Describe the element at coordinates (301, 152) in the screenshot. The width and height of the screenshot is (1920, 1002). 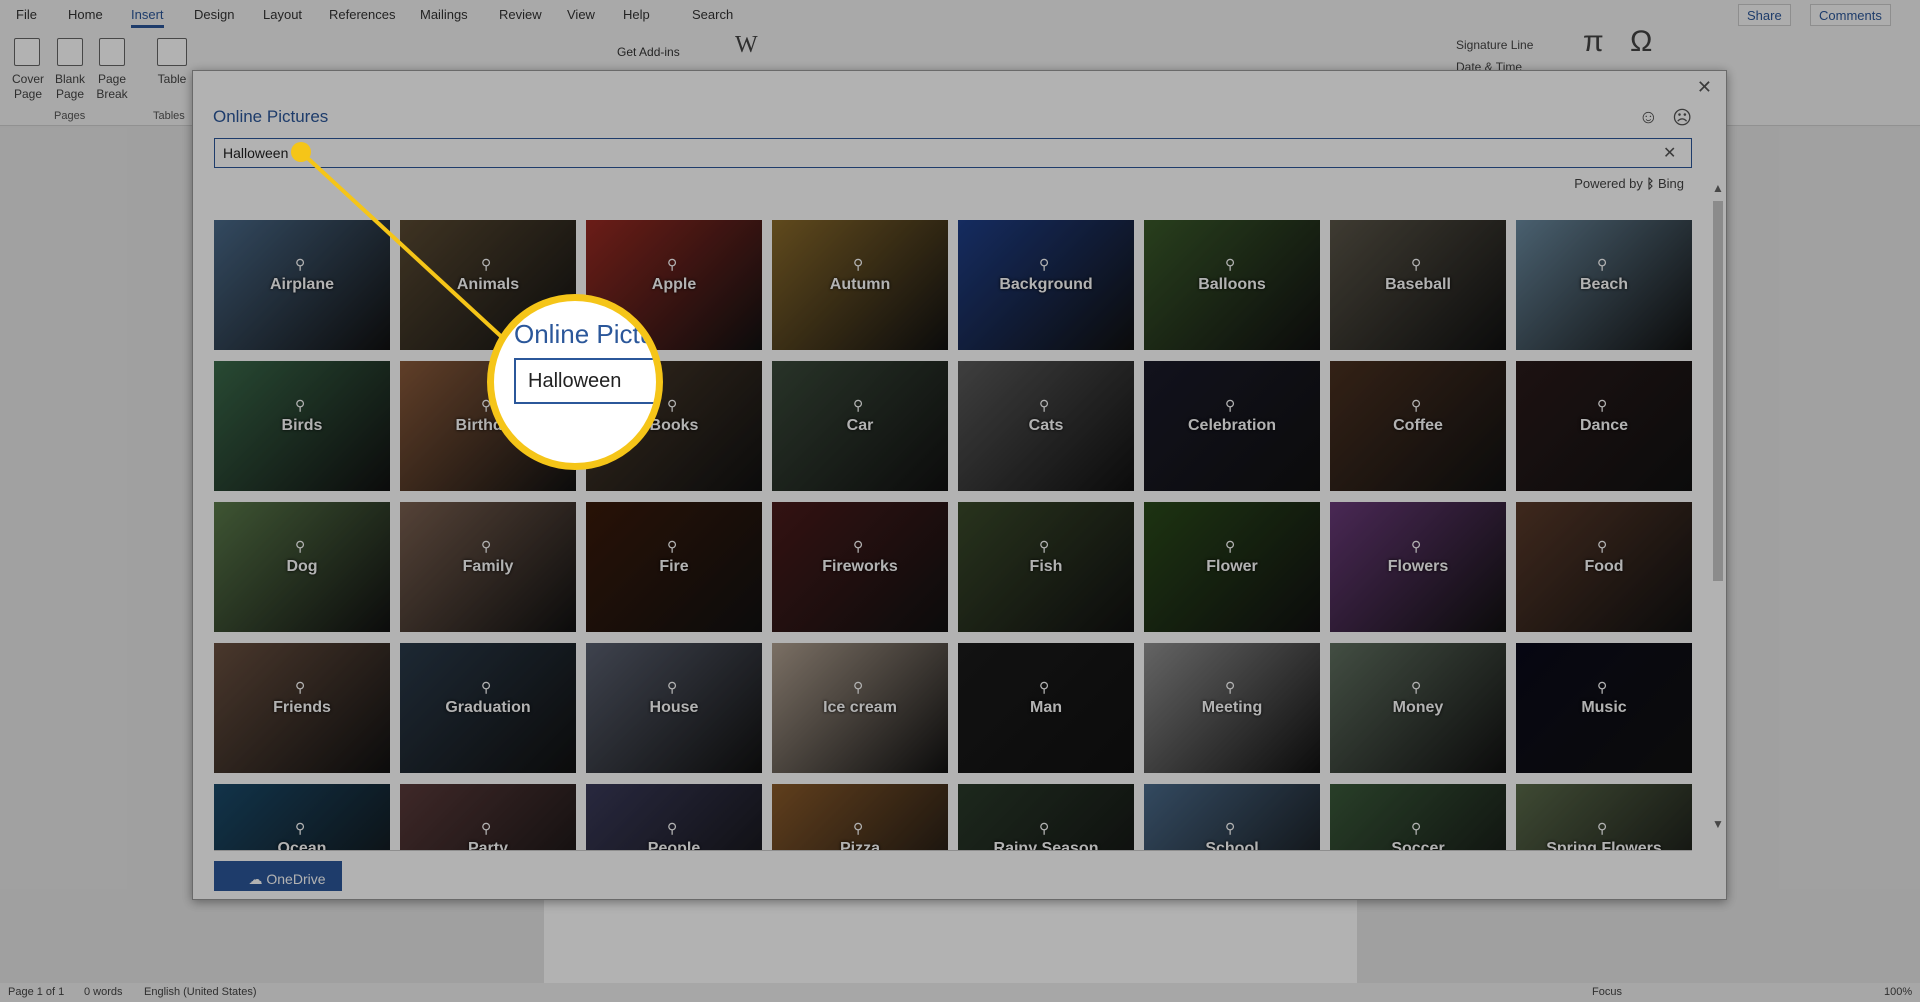
I see `callout-dot` at that location.